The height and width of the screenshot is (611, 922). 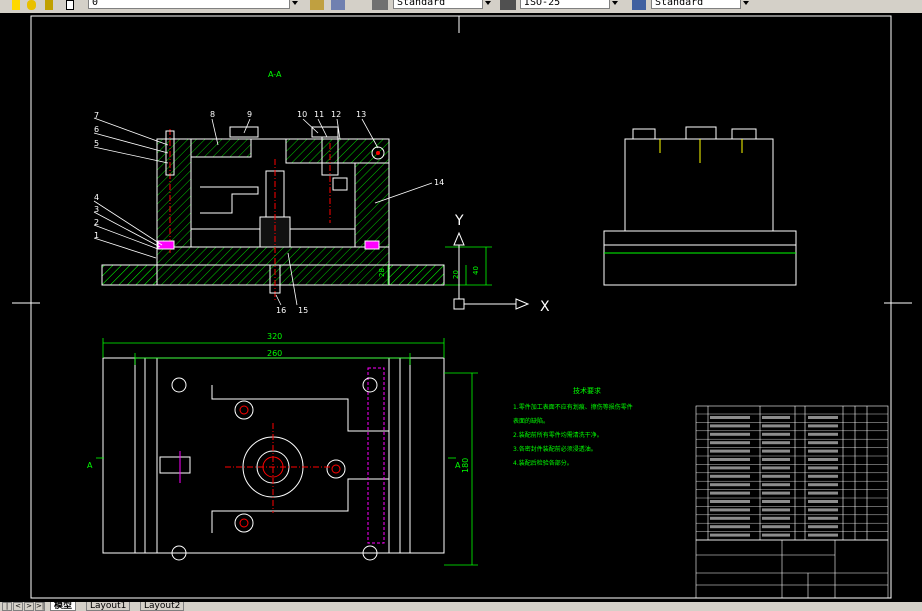 I want to click on part-num-11: 11, so click(x=319, y=114).